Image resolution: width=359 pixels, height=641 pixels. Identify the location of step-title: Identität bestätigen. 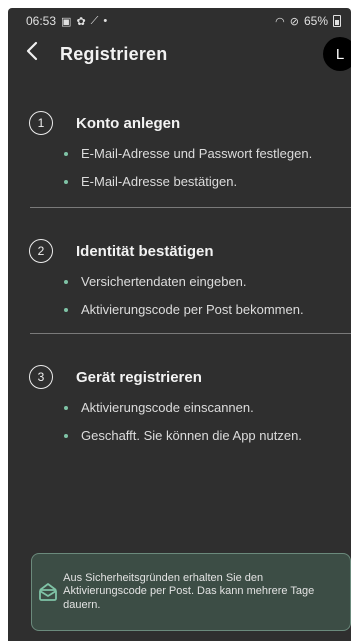
(145, 251).